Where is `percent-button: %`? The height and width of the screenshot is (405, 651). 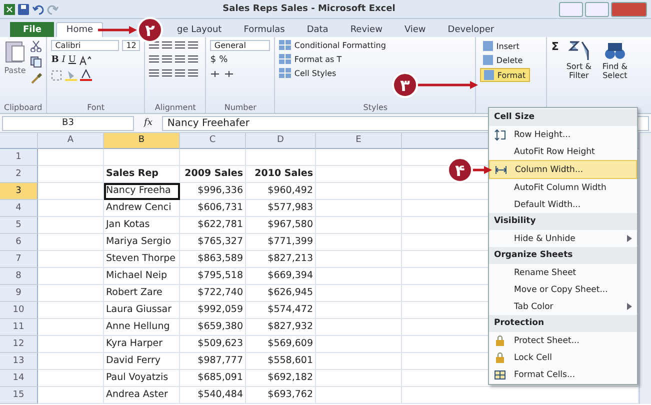
percent-button: % is located at coordinates (223, 60).